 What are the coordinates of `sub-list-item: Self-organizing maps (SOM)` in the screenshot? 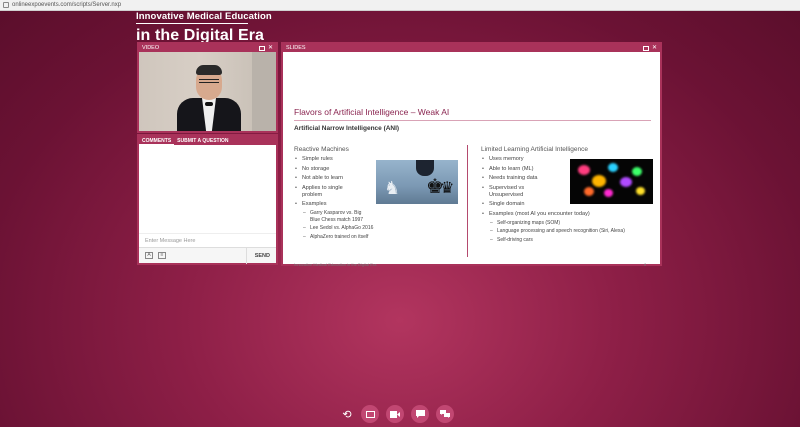 It's located at (572, 223).